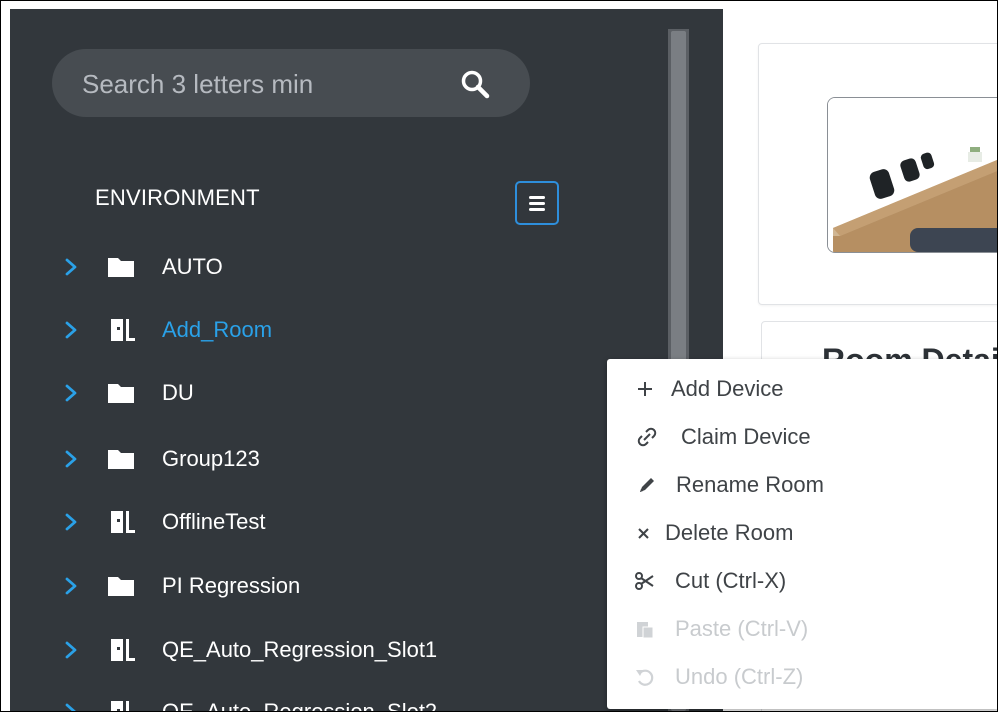  What do you see at coordinates (5, 356) in the screenshot?
I see `left-border-strip` at bounding box center [5, 356].